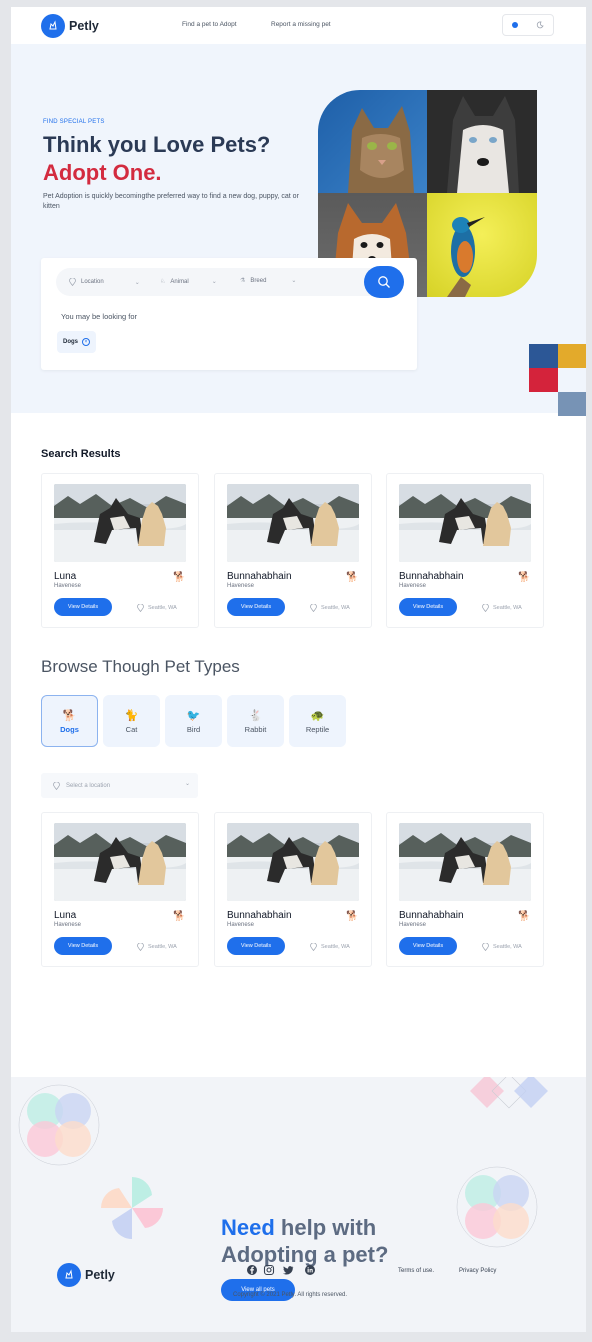 This screenshot has height=1342, width=592. What do you see at coordinates (317, 715) in the screenshot?
I see `reptile-icon: 🐢` at bounding box center [317, 715].